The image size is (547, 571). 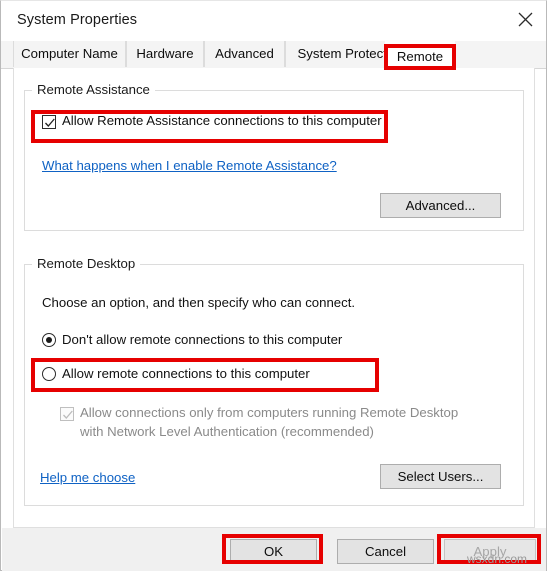 I want to click on close-button, so click(x=526, y=20).